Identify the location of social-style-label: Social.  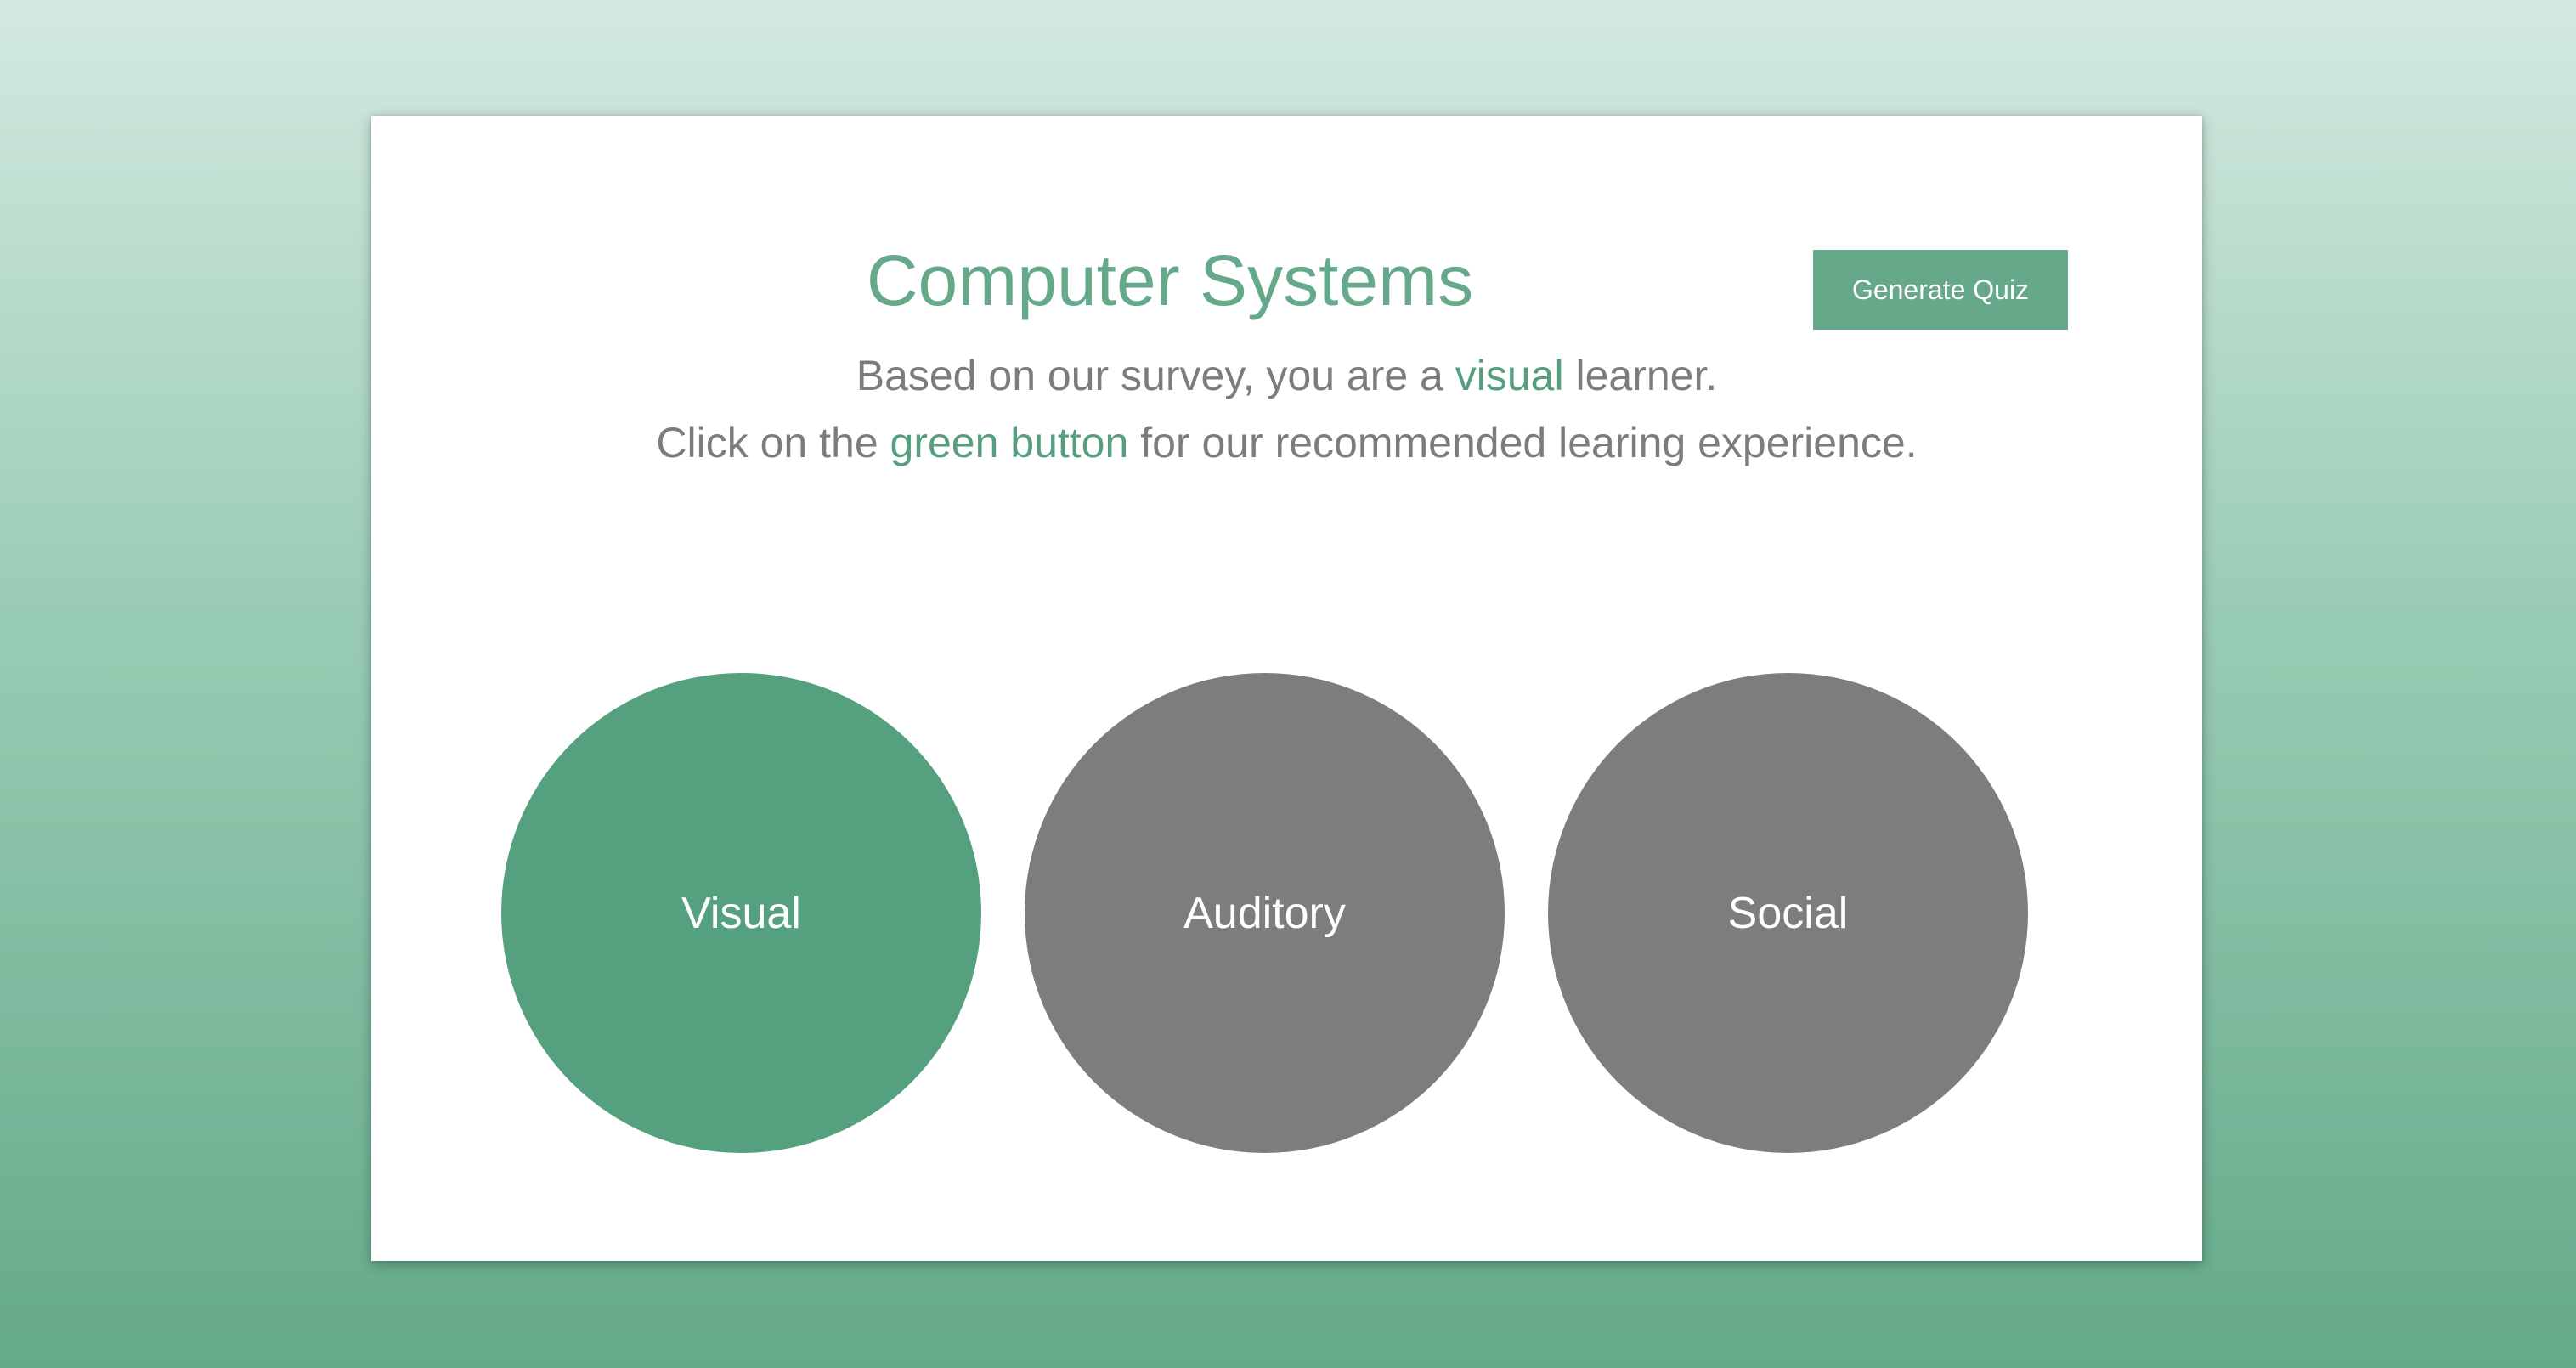
(1788, 913).